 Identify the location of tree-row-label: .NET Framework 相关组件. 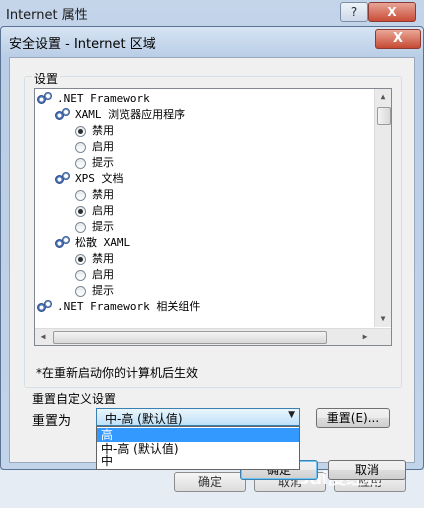
(129, 306).